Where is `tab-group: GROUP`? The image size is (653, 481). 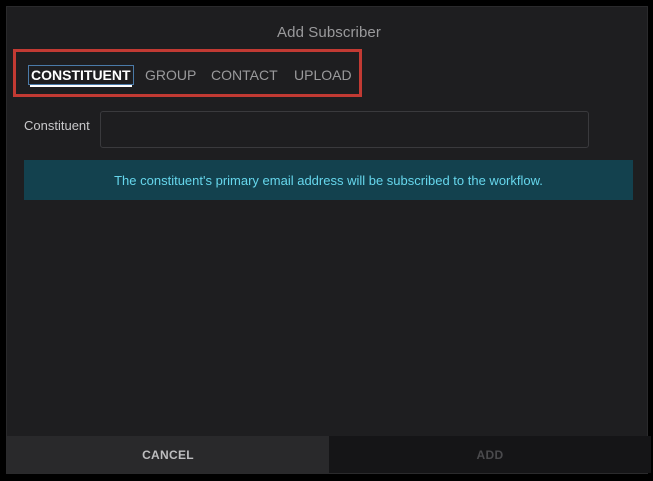 tab-group: GROUP is located at coordinates (170, 75).